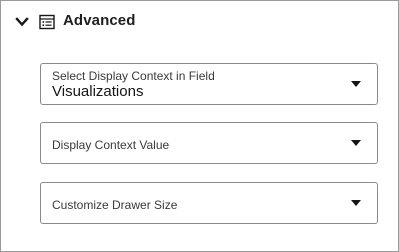 The image size is (399, 252). Describe the element at coordinates (47, 22) in the screenshot. I see `list-icon` at that location.